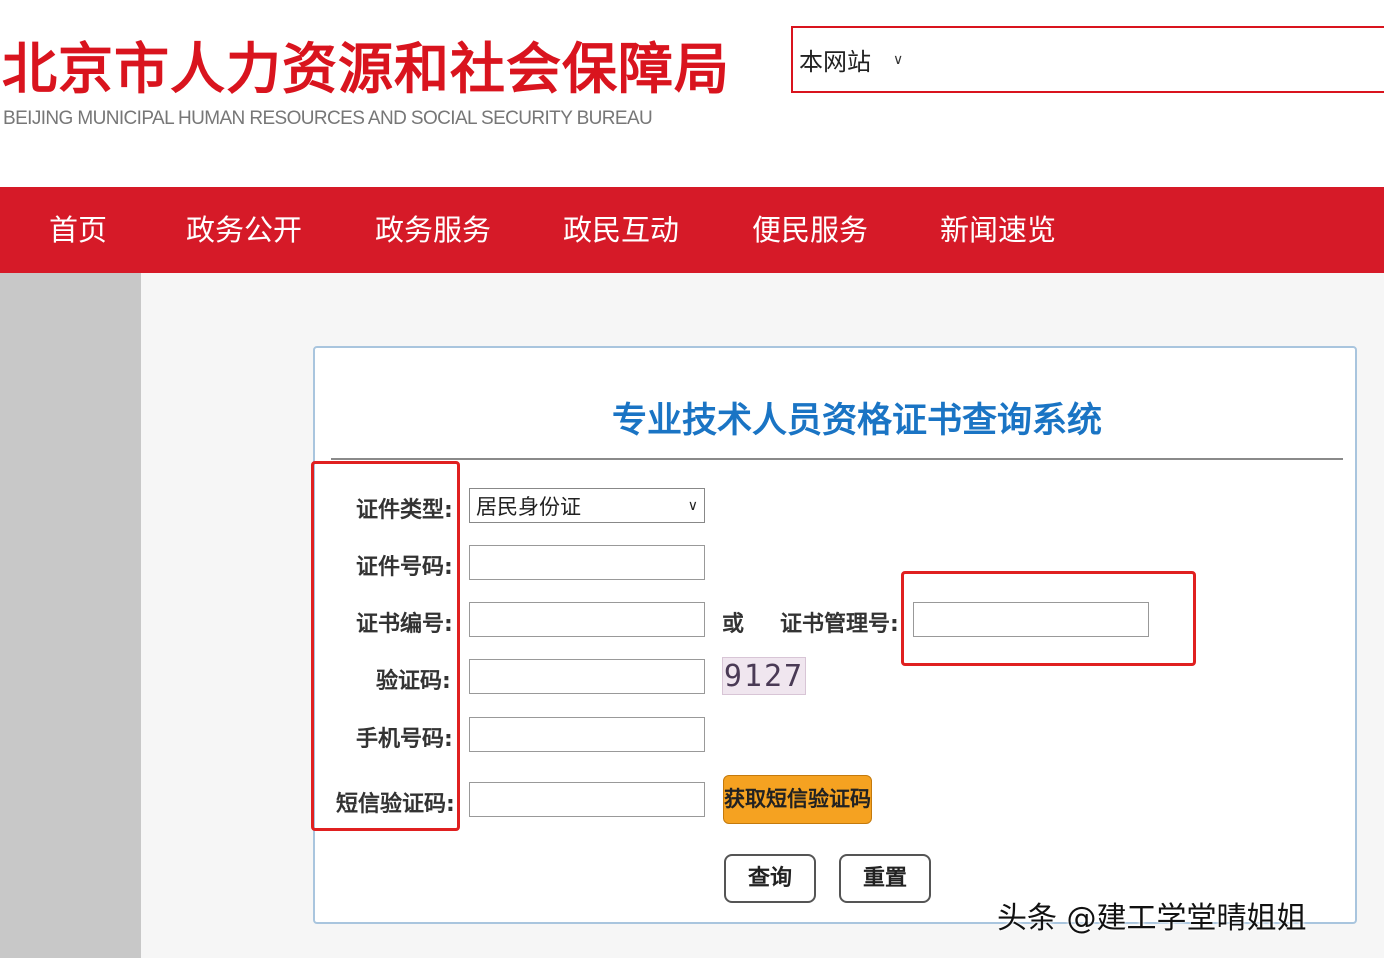 This screenshot has width=1384, height=958. Describe the element at coordinates (587, 734) in the screenshot. I see `phone-input` at that location.